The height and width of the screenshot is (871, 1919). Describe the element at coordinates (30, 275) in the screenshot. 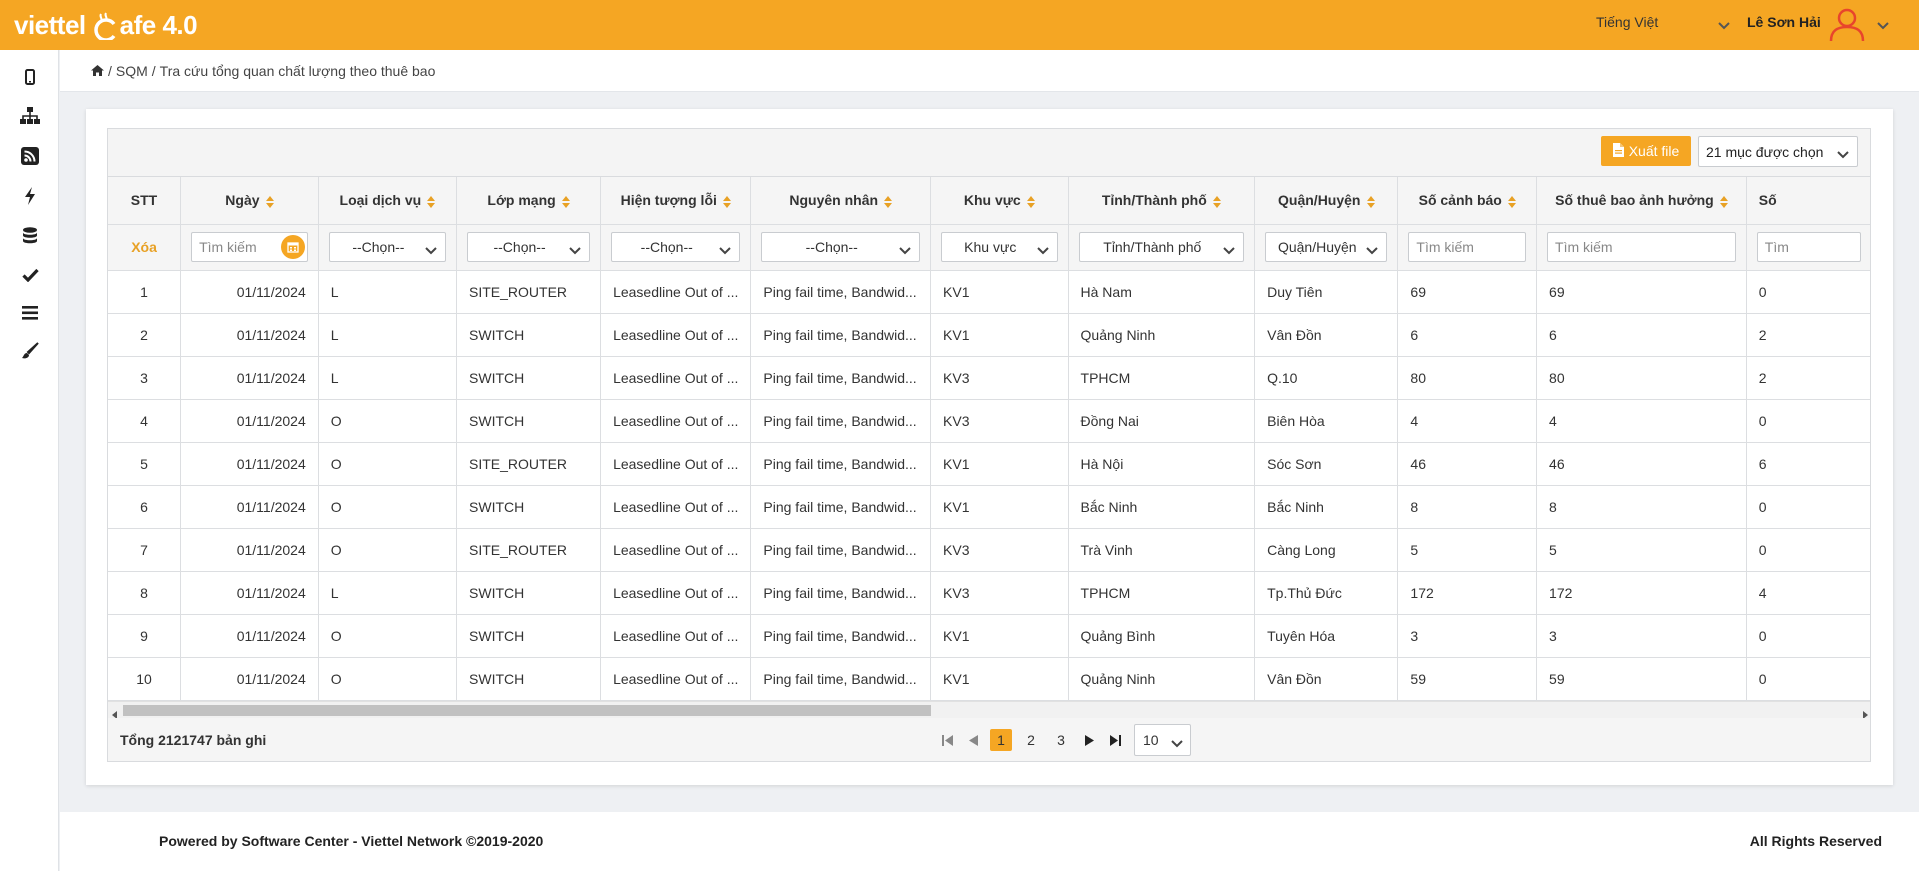

I see `check-icon` at that location.